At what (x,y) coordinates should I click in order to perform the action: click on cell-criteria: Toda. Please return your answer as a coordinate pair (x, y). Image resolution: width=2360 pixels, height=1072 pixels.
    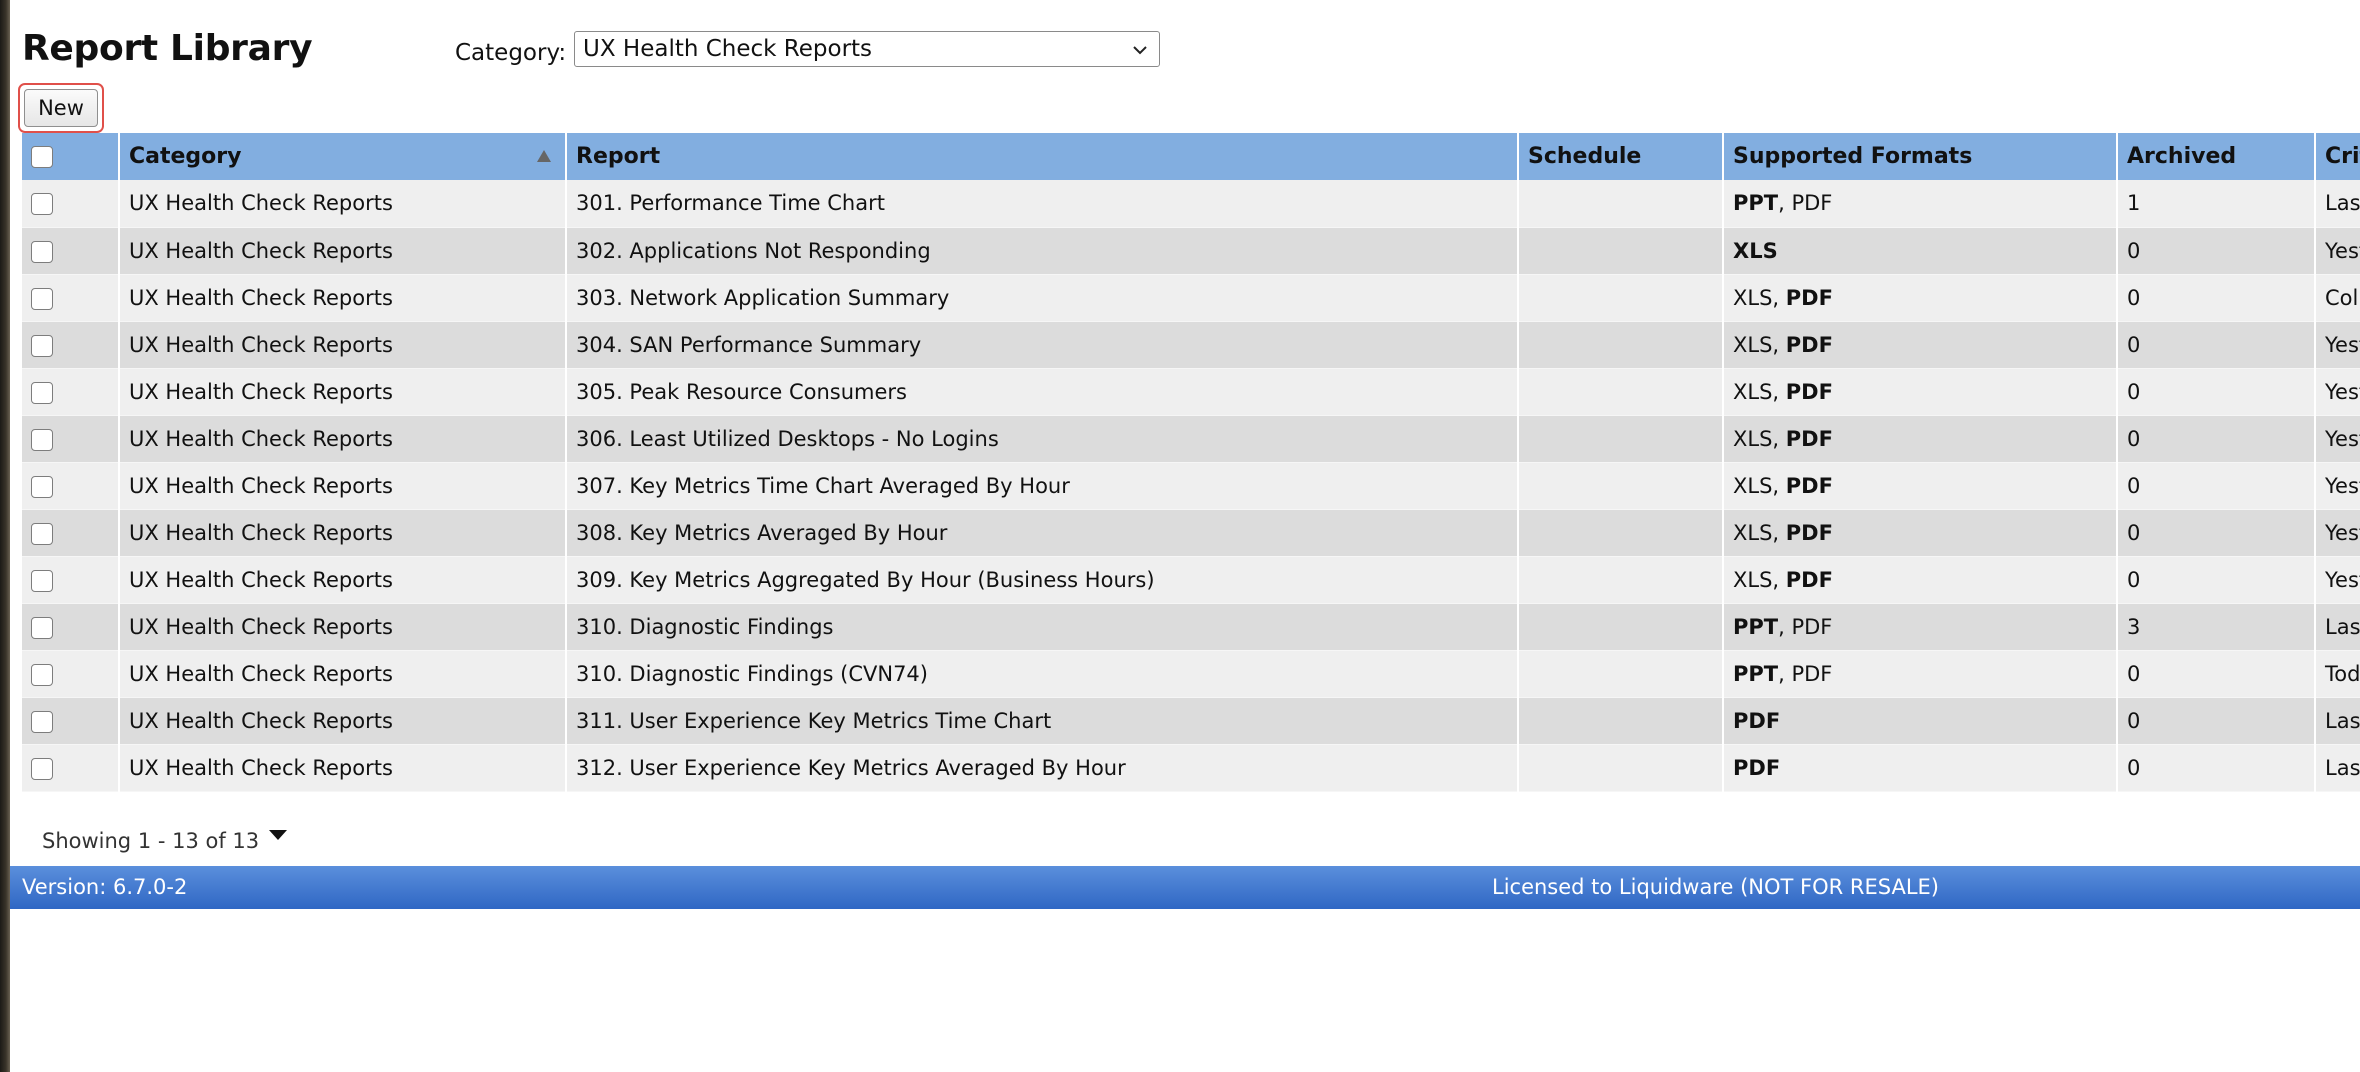
    Looking at the image, I should click on (2337, 674).